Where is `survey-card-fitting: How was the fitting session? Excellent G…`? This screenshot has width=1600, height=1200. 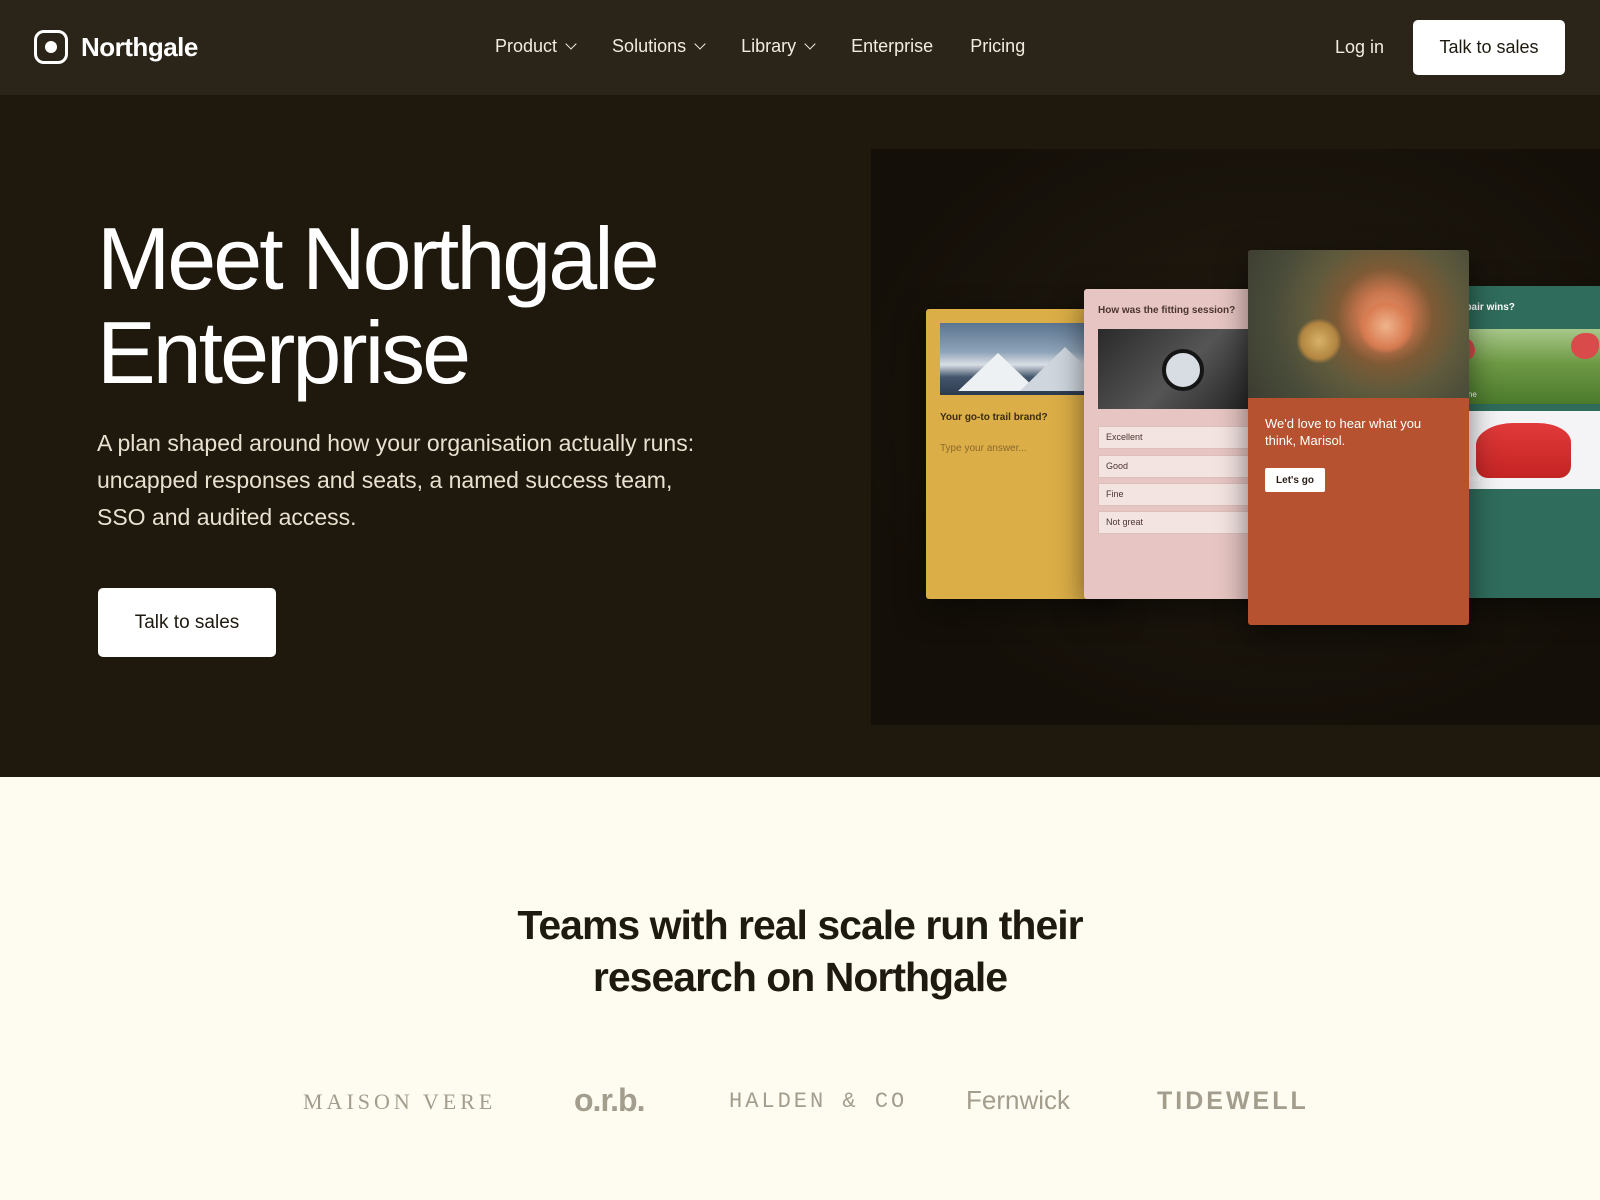
survey-card-fitting: How was the fitting session? Excellent G… is located at coordinates (1174, 444).